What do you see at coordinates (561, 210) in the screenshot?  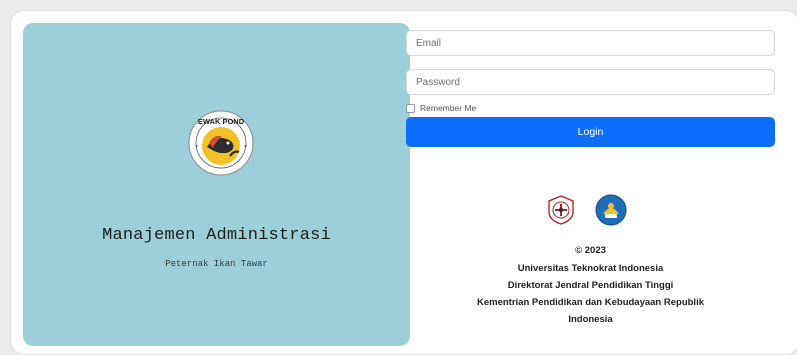 I see `university-emblem-icon` at bounding box center [561, 210].